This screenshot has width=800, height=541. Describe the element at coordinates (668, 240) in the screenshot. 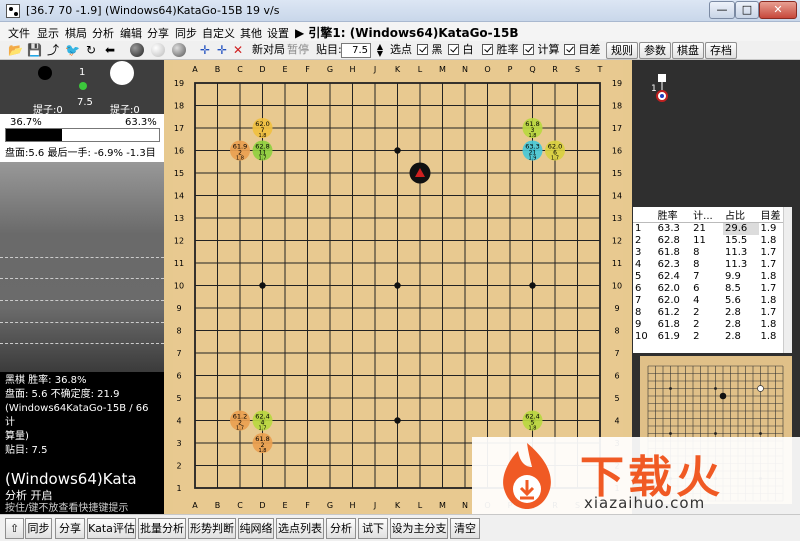

I see `table-cell: 62.8` at that location.